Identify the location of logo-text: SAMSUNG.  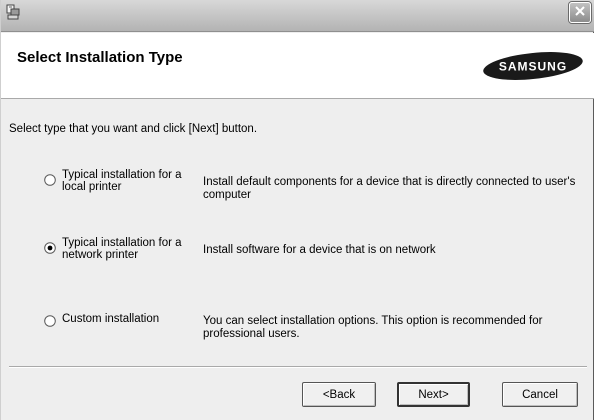
(533, 67).